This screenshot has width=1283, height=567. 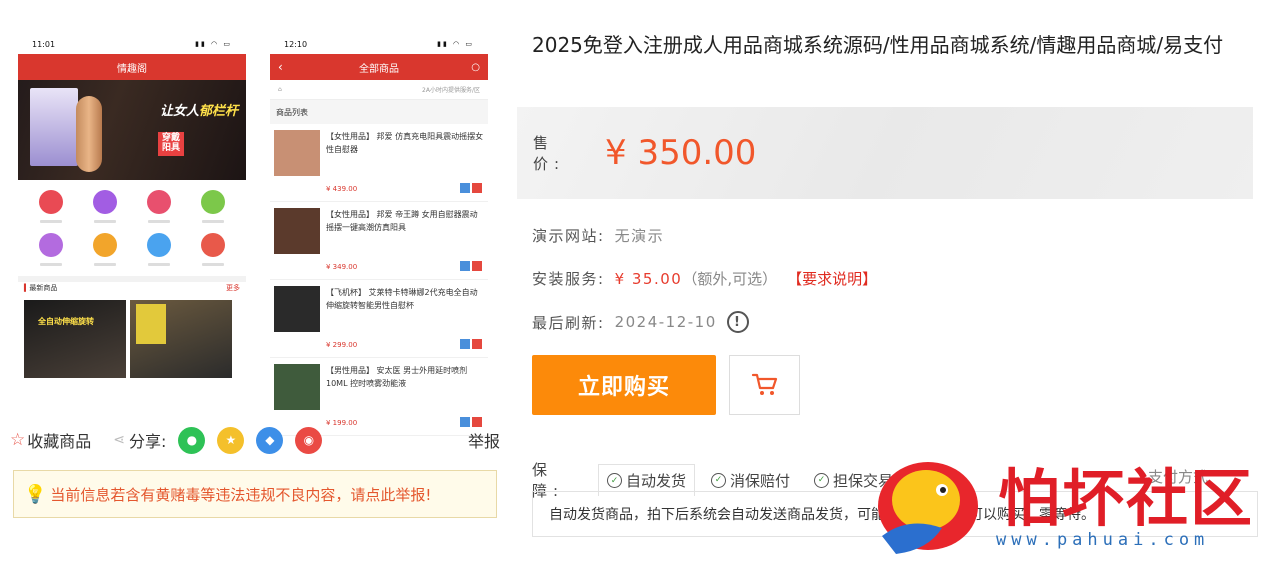 What do you see at coordinates (132, 44) in the screenshot?
I see `status-bar: 11:01 ▮▮ ◠ ▭` at bounding box center [132, 44].